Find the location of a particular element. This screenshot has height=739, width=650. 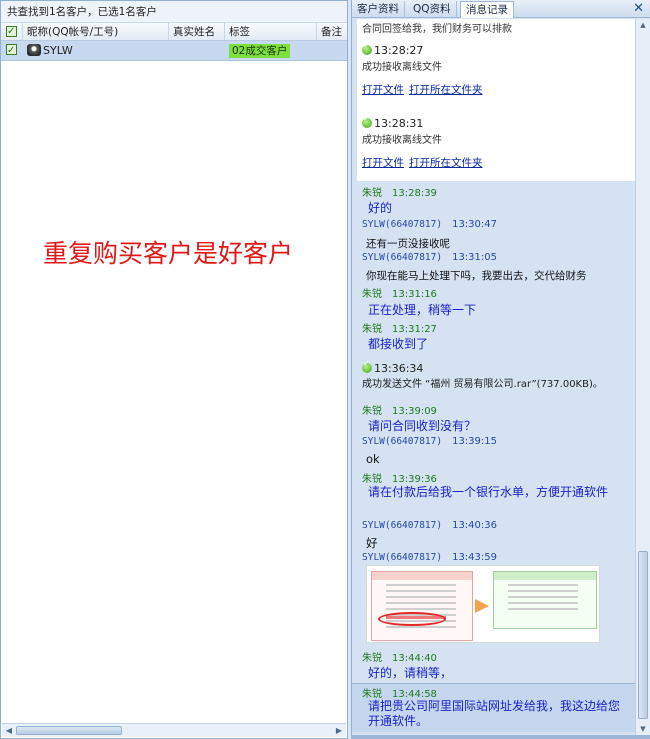

close-icon: ✕ is located at coordinates (638, 8).